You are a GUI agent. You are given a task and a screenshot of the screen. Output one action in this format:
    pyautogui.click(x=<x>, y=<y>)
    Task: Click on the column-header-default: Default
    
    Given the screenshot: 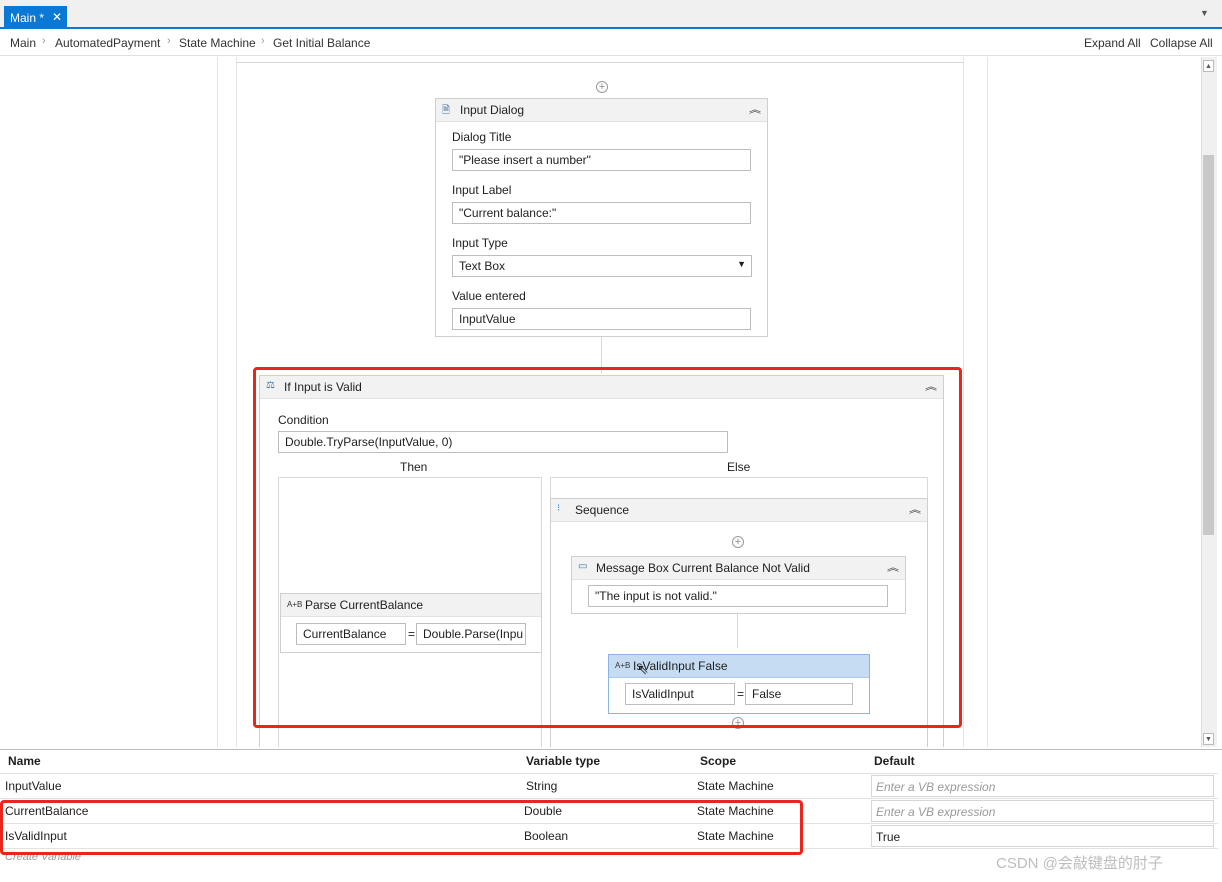 What is the action you would take?
    pyautogui.click(x=894, y=761)
    